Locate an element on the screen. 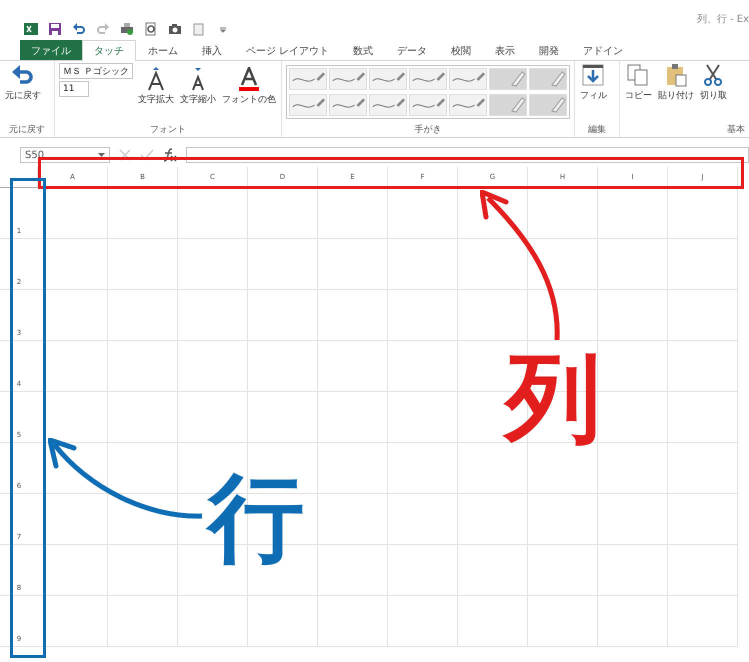 The width and height of the screenshot is (749, 662). ribbon-tab: ファイル is located at coordinates (51, 50).